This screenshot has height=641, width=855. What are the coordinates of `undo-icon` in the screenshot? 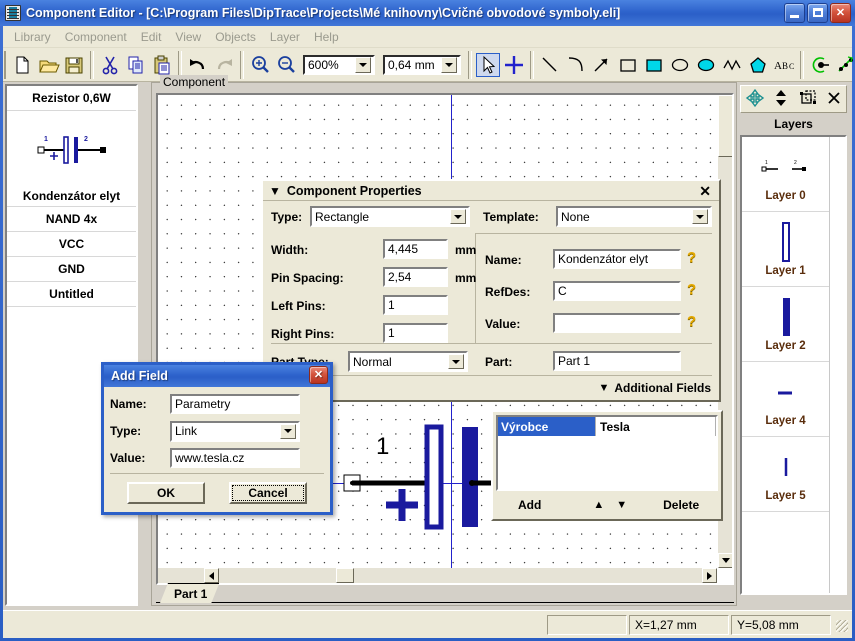 It's located at (198, 65).